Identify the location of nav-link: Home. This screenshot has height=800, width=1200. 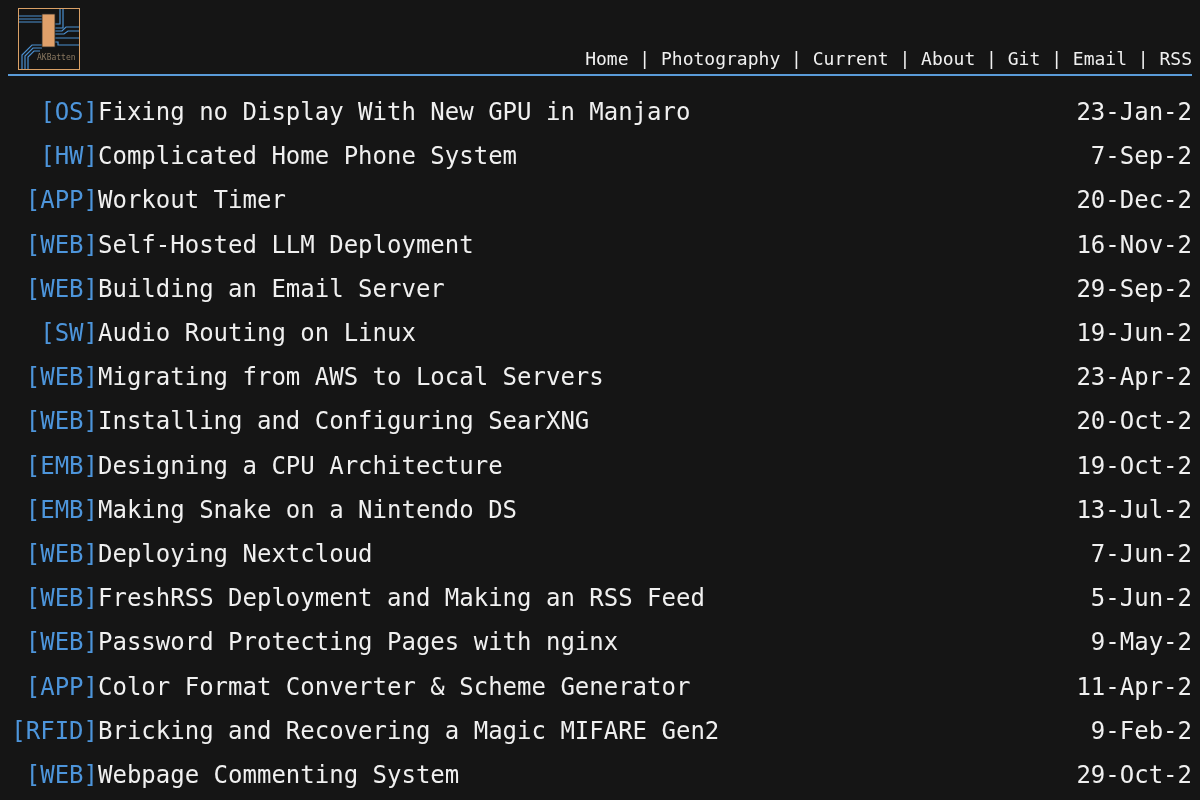
(607, 59).